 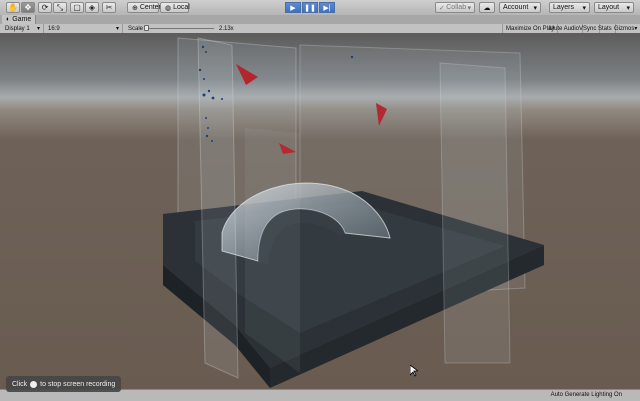 I want to click on rotate-icon: ⟳, so click(x=45, y=7).